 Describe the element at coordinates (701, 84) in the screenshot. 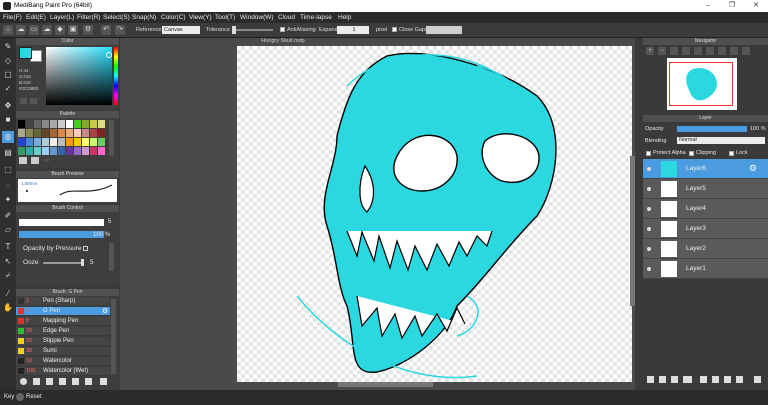

I see `navigator-view-rect` at that location.